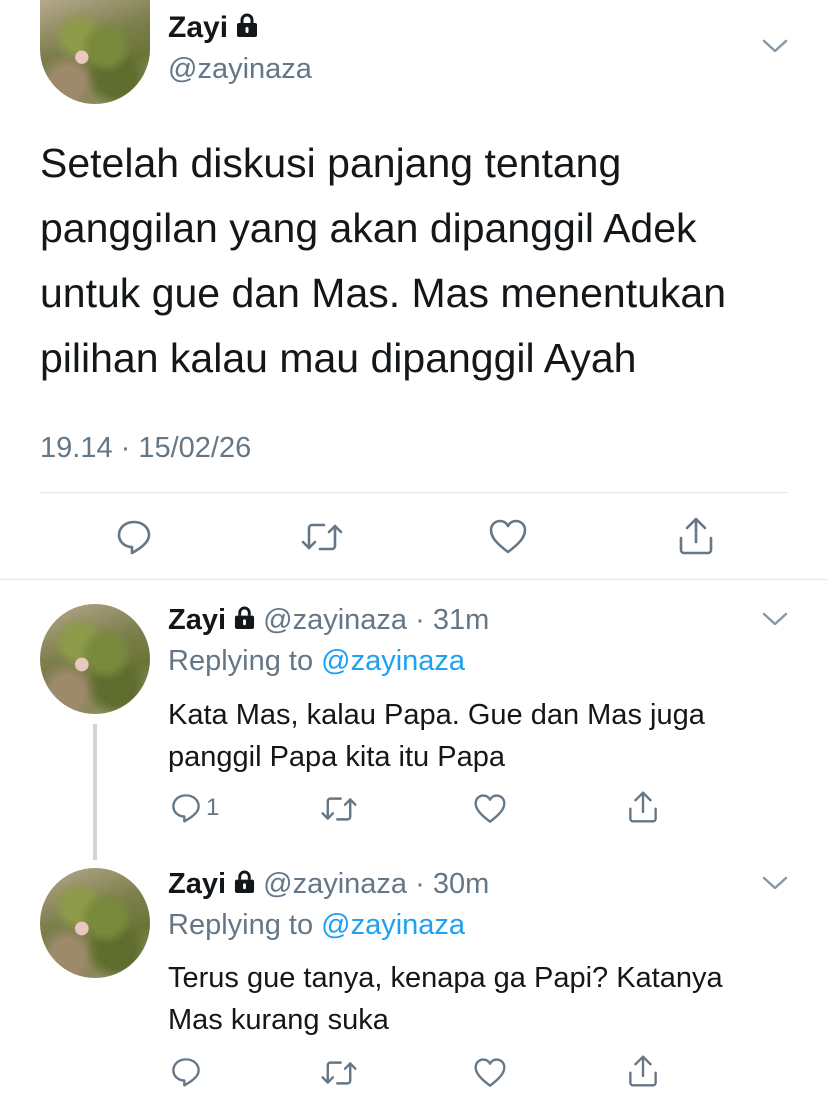 The height and width of the screenshot is (1099, 827). Describe the element at coordinates (452, 620) in the screenshot. I see `tweet-time: · 31m` at that location.